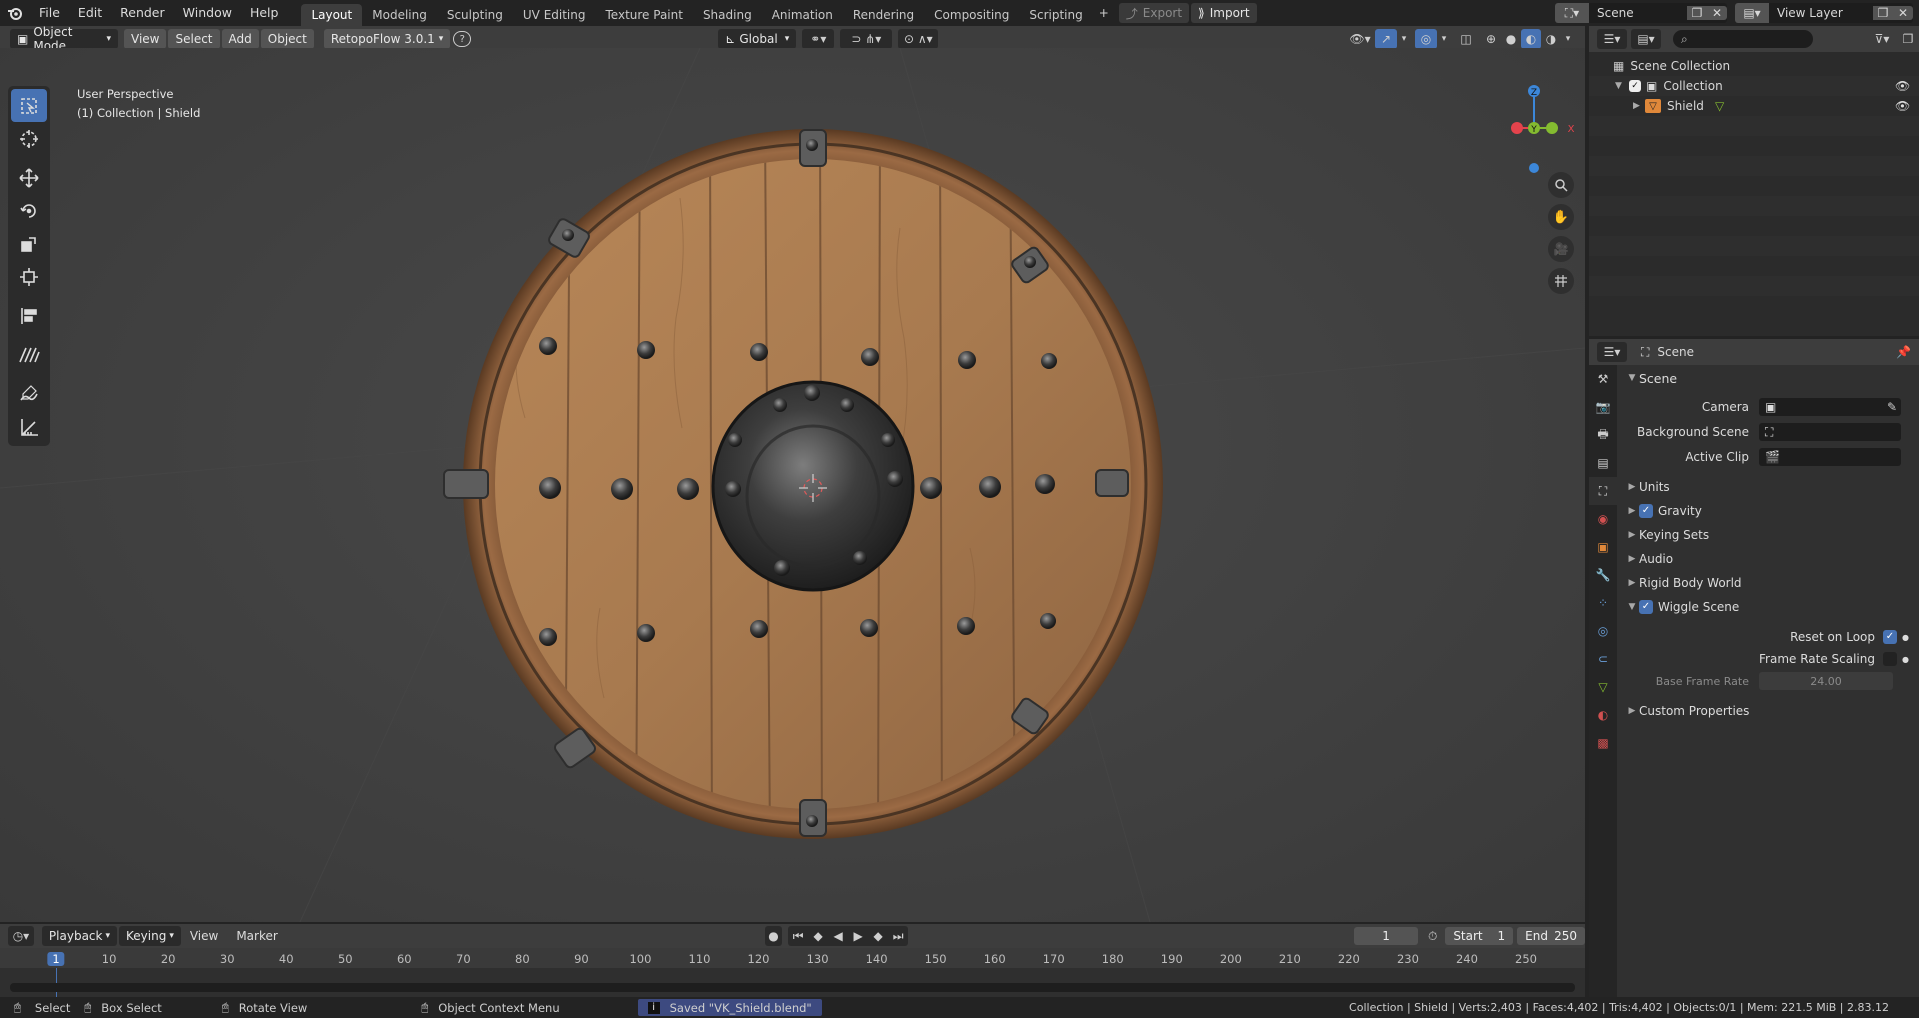  Describe the element at coordinates (1603, 407) in the screenshot. I see `render-tab-icon: 📷` at that location.